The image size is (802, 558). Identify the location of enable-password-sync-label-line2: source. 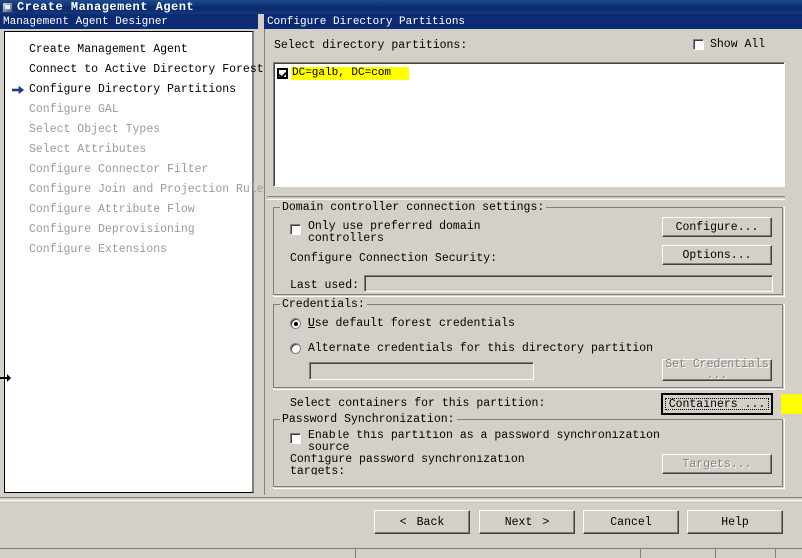
(329, 447).